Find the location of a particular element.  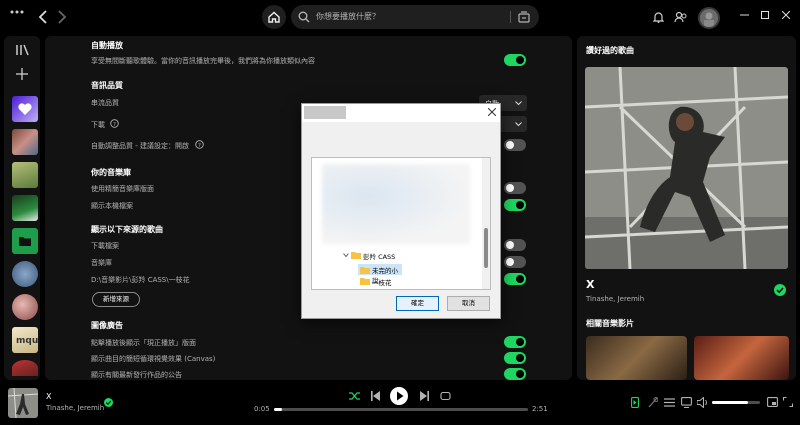

liked-songs-thumb is located at coordinates (25, 109).